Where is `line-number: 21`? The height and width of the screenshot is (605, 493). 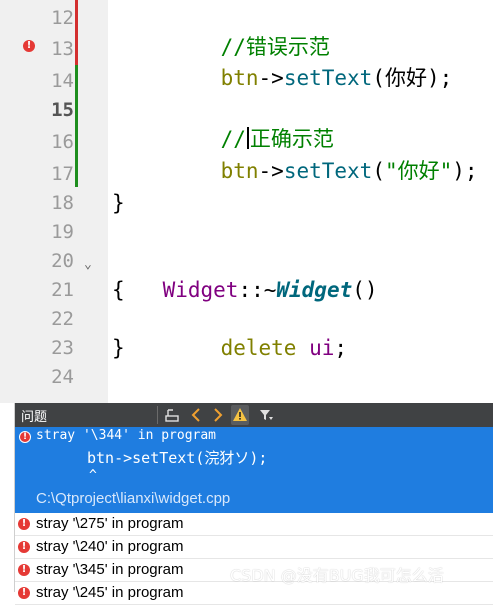
line-number: 21 is located at coordinates (62, 290).